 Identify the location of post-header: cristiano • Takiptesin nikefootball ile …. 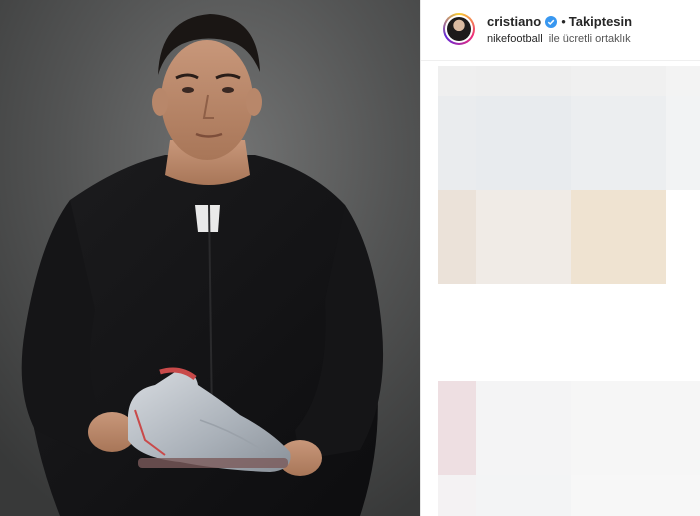
(560, 30).